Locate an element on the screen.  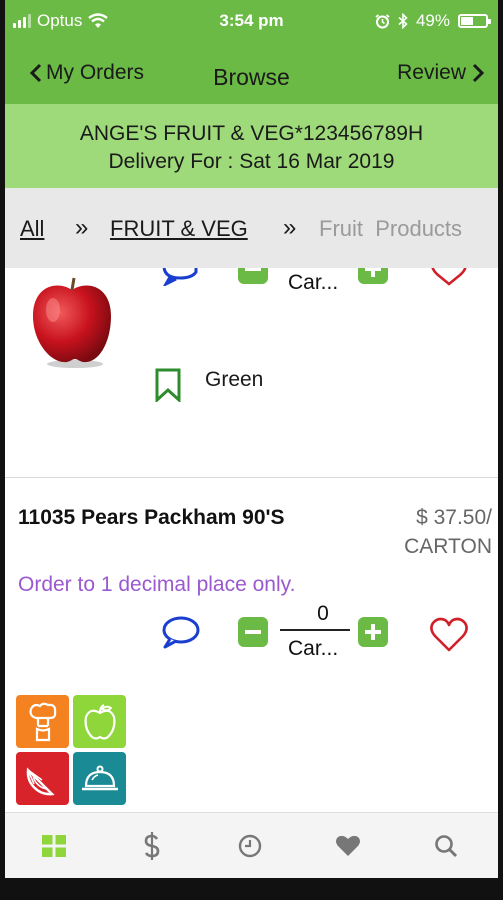
chef-icon is located at coordinates (42, 721).